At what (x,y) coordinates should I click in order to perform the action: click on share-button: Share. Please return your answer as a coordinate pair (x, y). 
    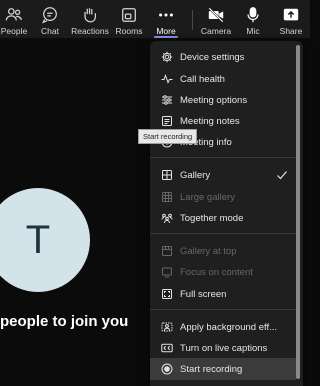
    Looking at the image, I should click on (291, 19).